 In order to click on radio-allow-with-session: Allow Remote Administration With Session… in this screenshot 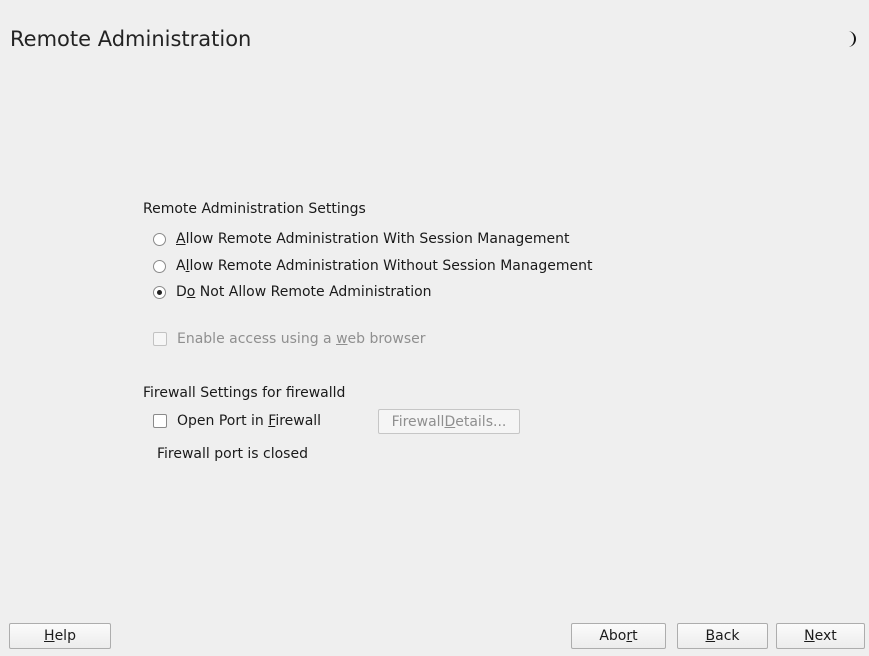, I will do `click(361, 239)`.